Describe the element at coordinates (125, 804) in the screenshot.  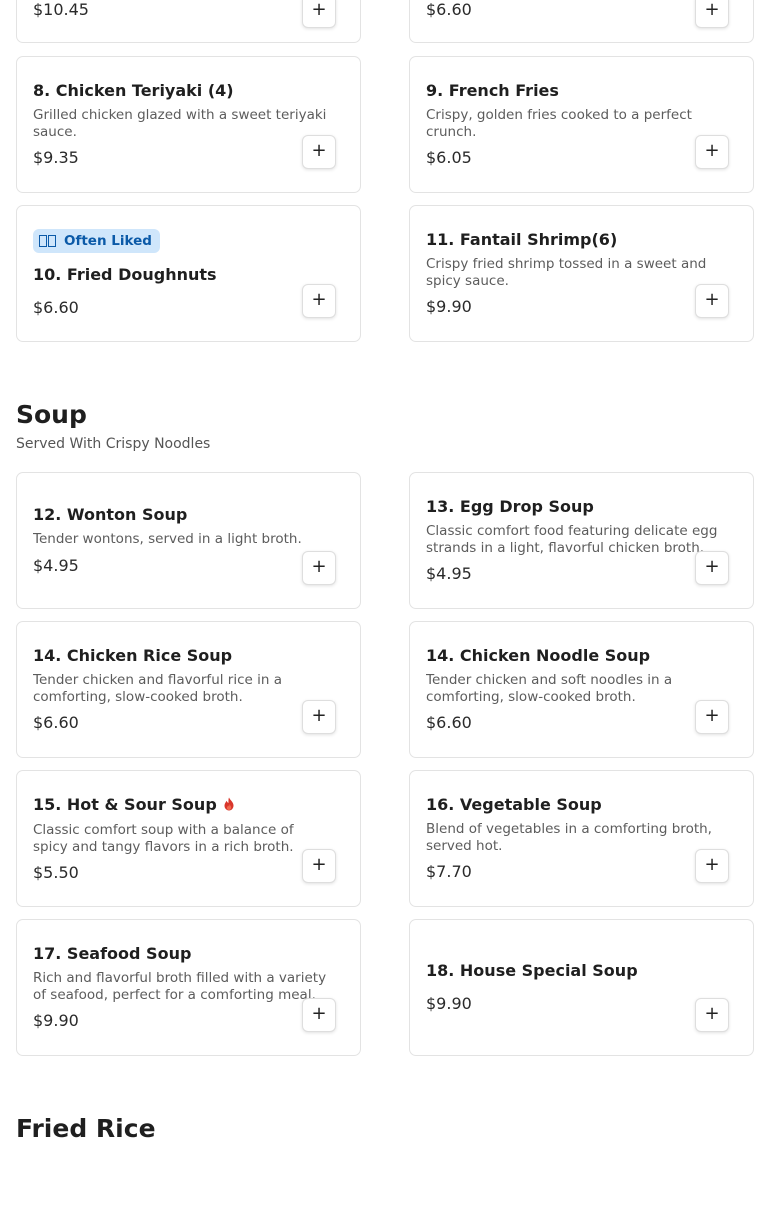
I see `item-name: 15. Hot & Sour Soup` at that location.